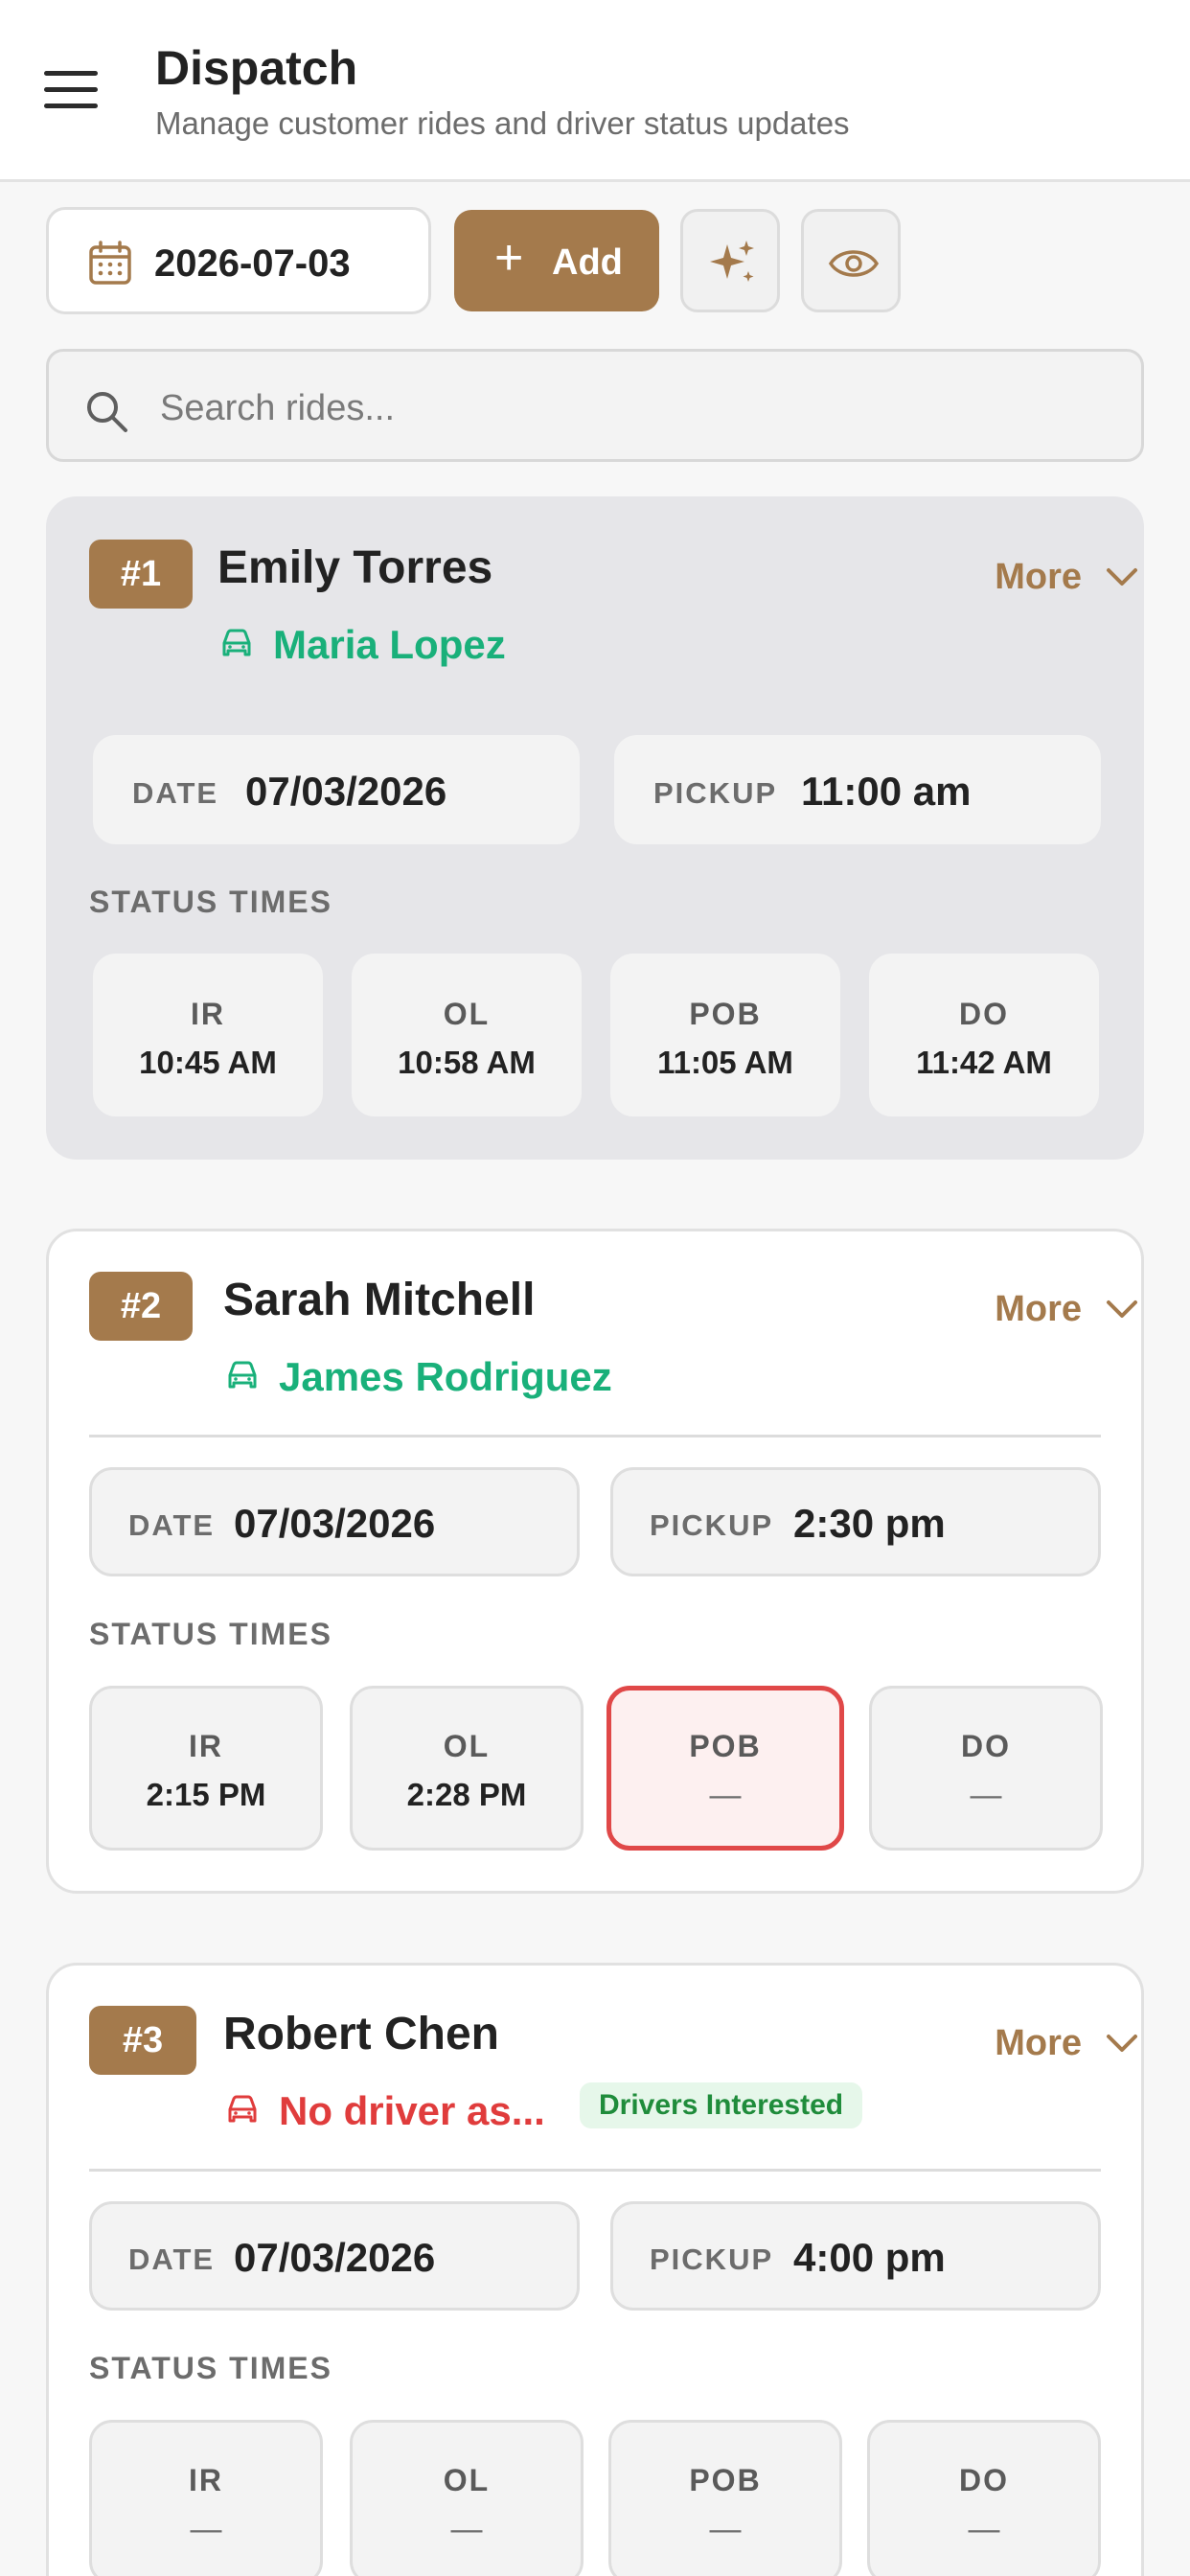 The height and width of the screenshot is (2576, 1190). I want to click on status-value: 10:45 AM, so click(208, 1062).